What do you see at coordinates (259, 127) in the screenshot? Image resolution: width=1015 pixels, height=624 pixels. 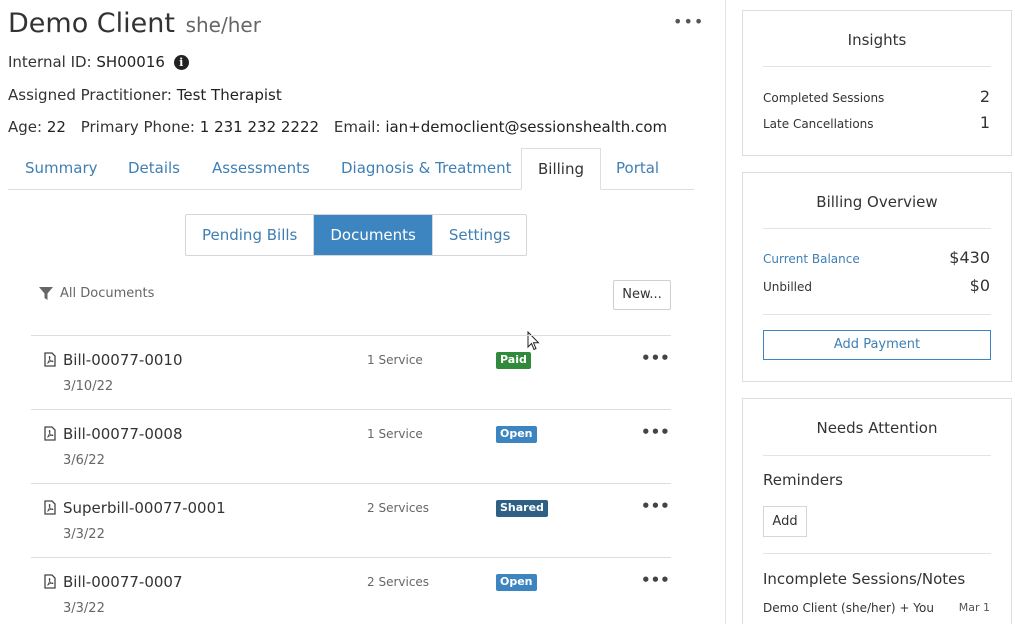 I see `phone-value: 1 231 232 2222` at bounding box center [259, 127].